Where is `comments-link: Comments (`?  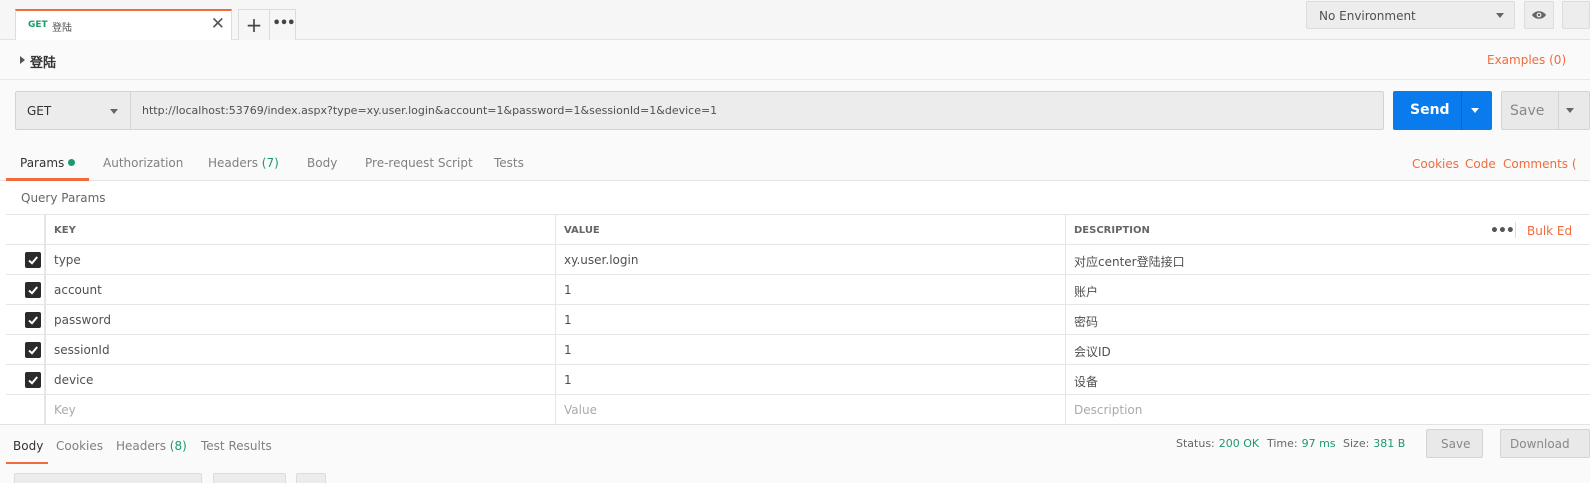
comments-link: Comments ( is located at coordinates (1540, 164).